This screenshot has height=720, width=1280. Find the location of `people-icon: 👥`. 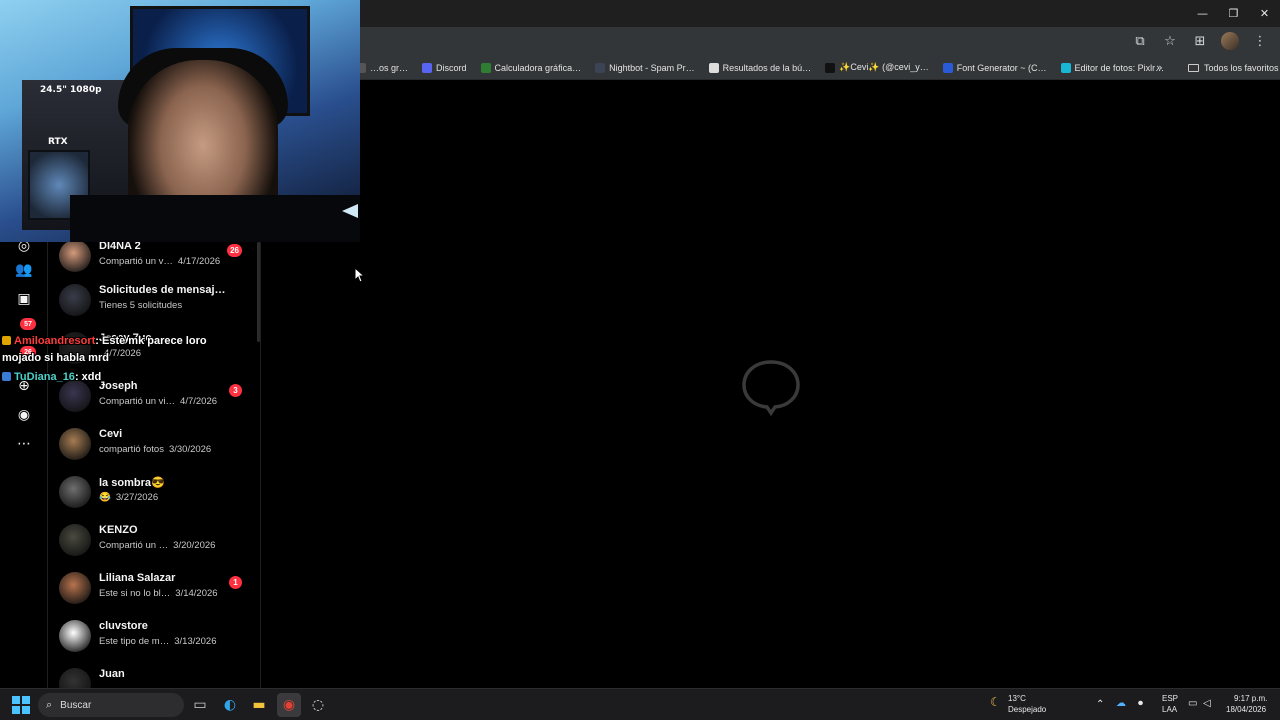

people-icon: 👥 is located at coordinates (24, 270).